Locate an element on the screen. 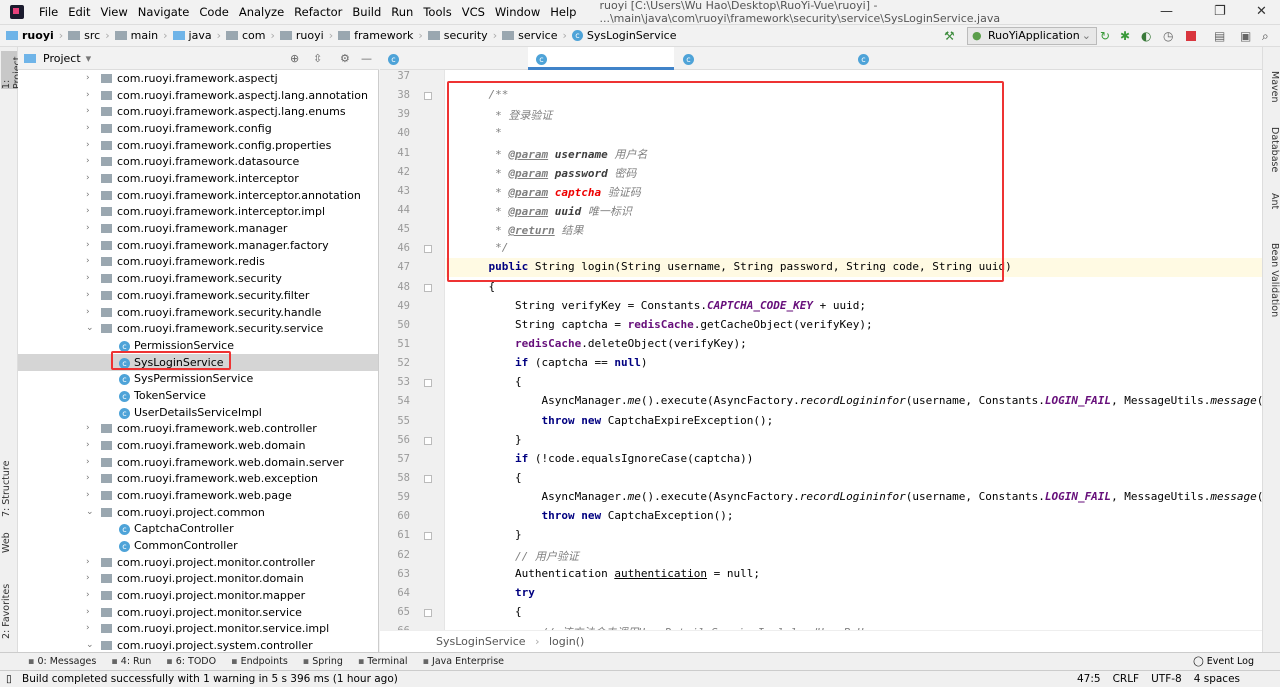 The image size is (1280, 687). breadcrumb-item: com is located at coordinates (246, 35).